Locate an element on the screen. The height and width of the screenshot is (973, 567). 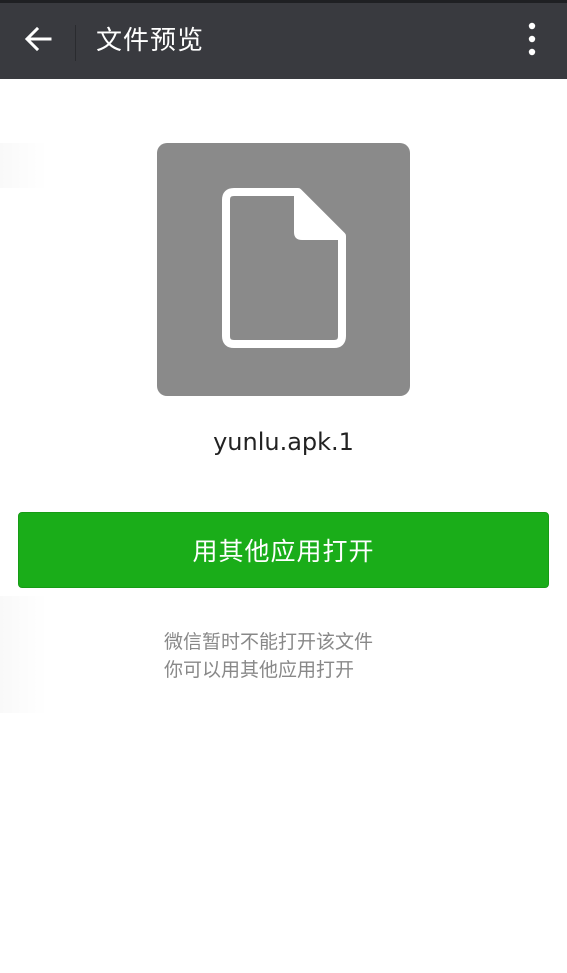
edge-shadow-top is located at coordinates (24, 165).